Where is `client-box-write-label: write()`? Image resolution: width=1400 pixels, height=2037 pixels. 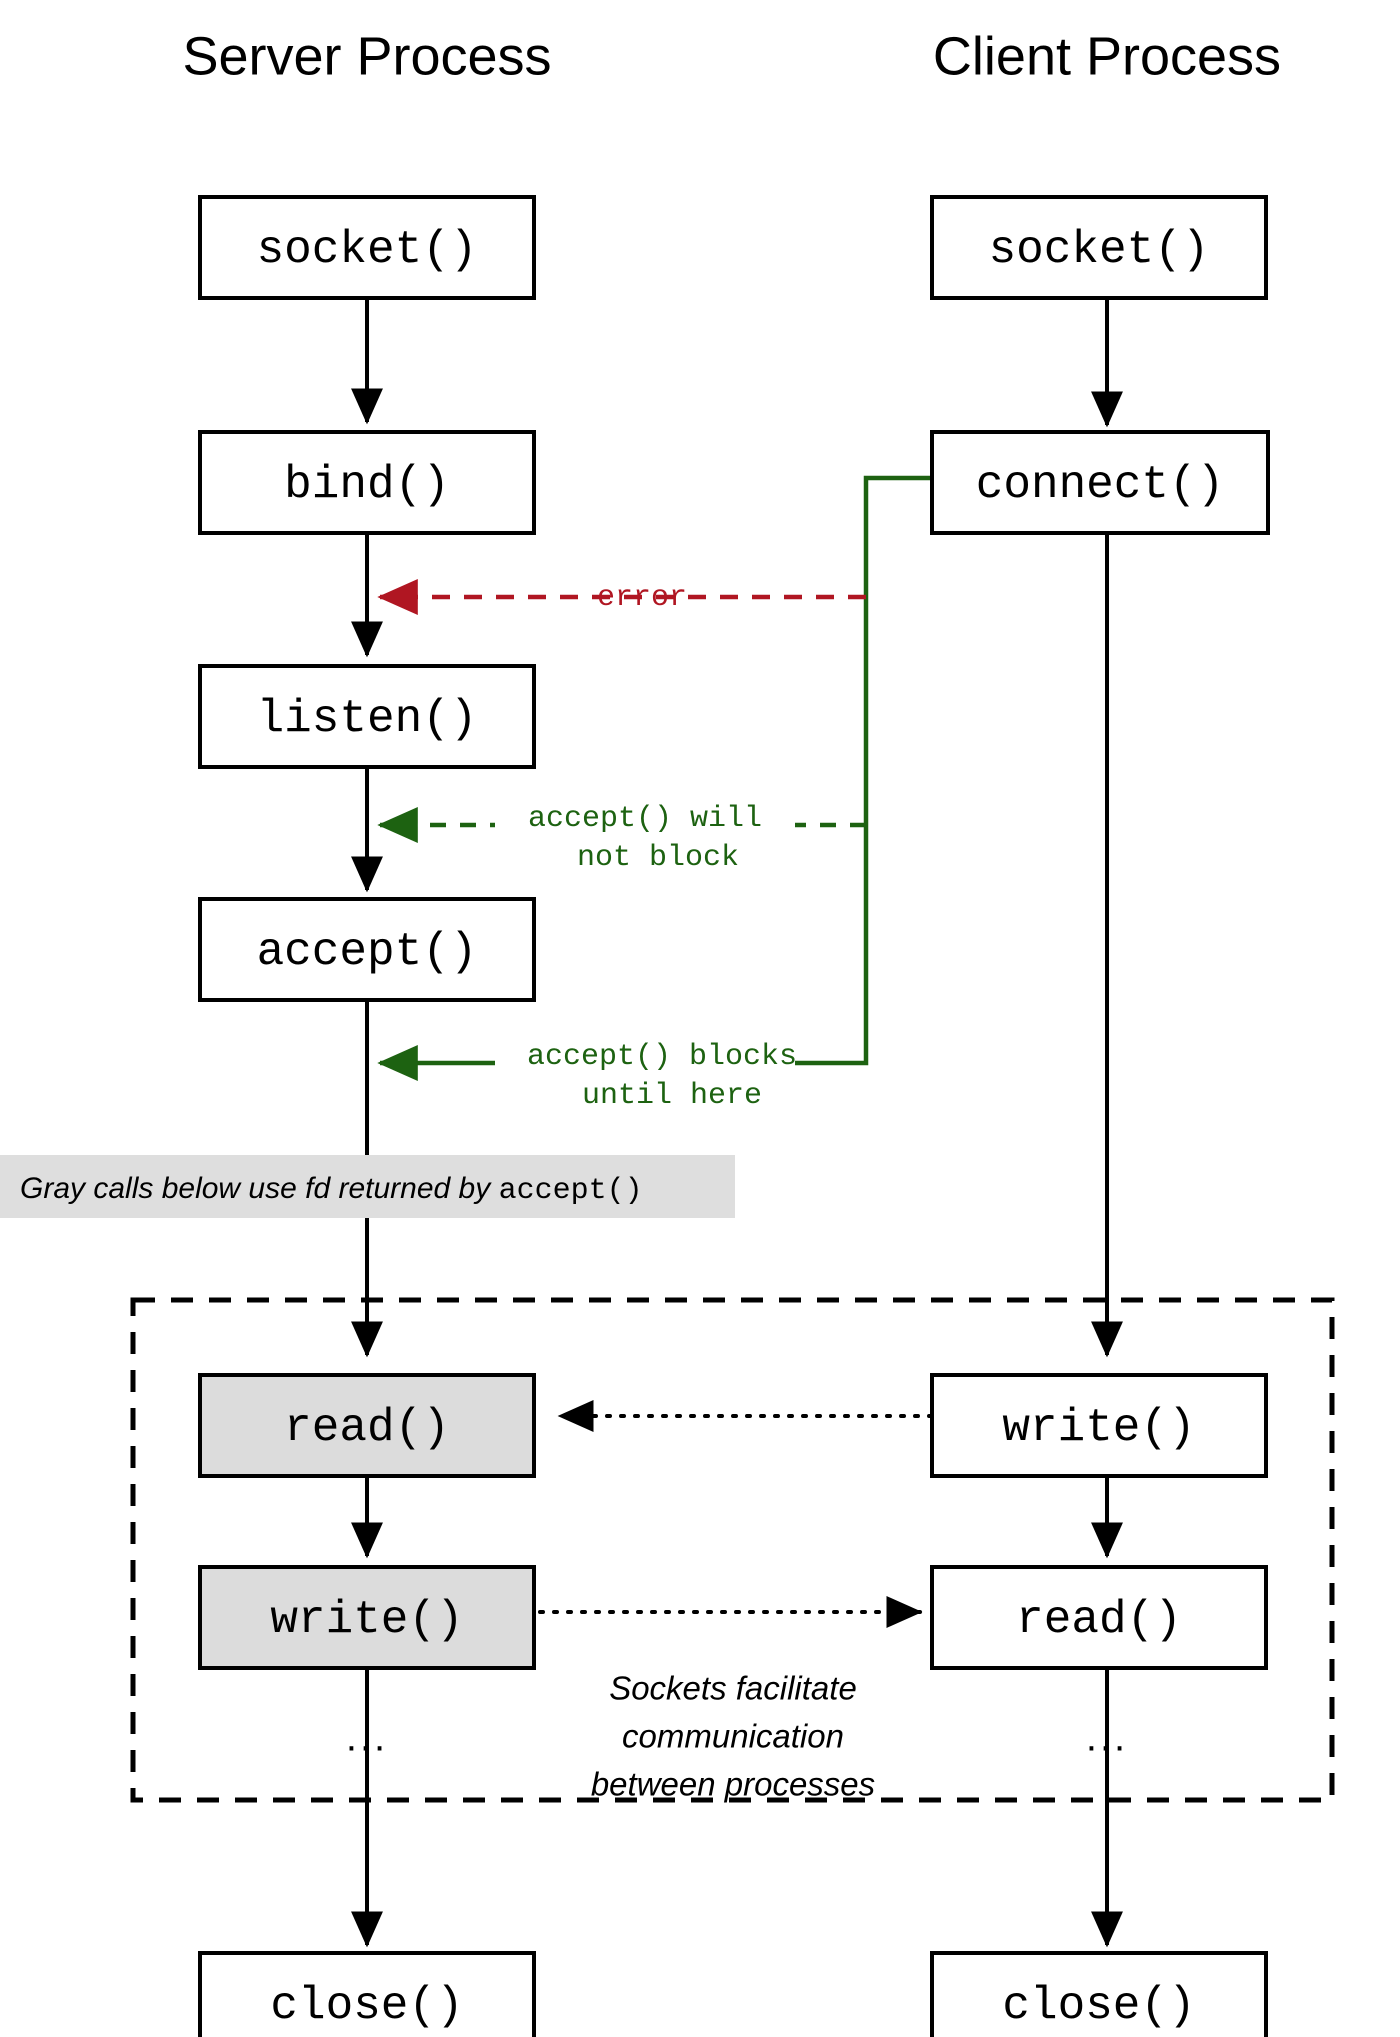
client-box-write-label: write() is located at coordinates (1098, 1428).